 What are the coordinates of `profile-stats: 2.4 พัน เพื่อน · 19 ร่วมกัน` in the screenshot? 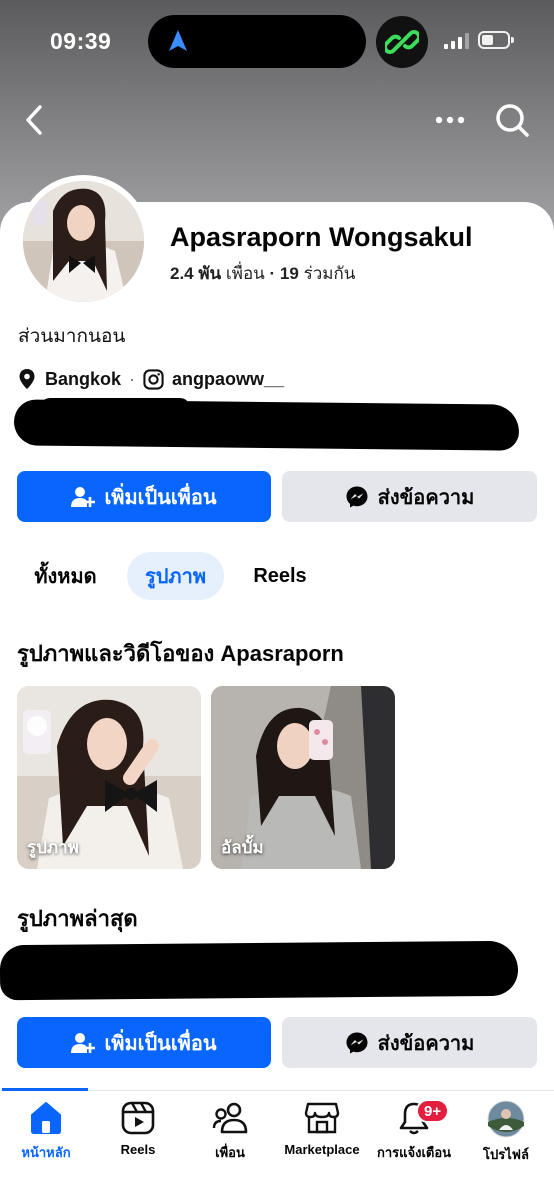 It's located at (262, 273).